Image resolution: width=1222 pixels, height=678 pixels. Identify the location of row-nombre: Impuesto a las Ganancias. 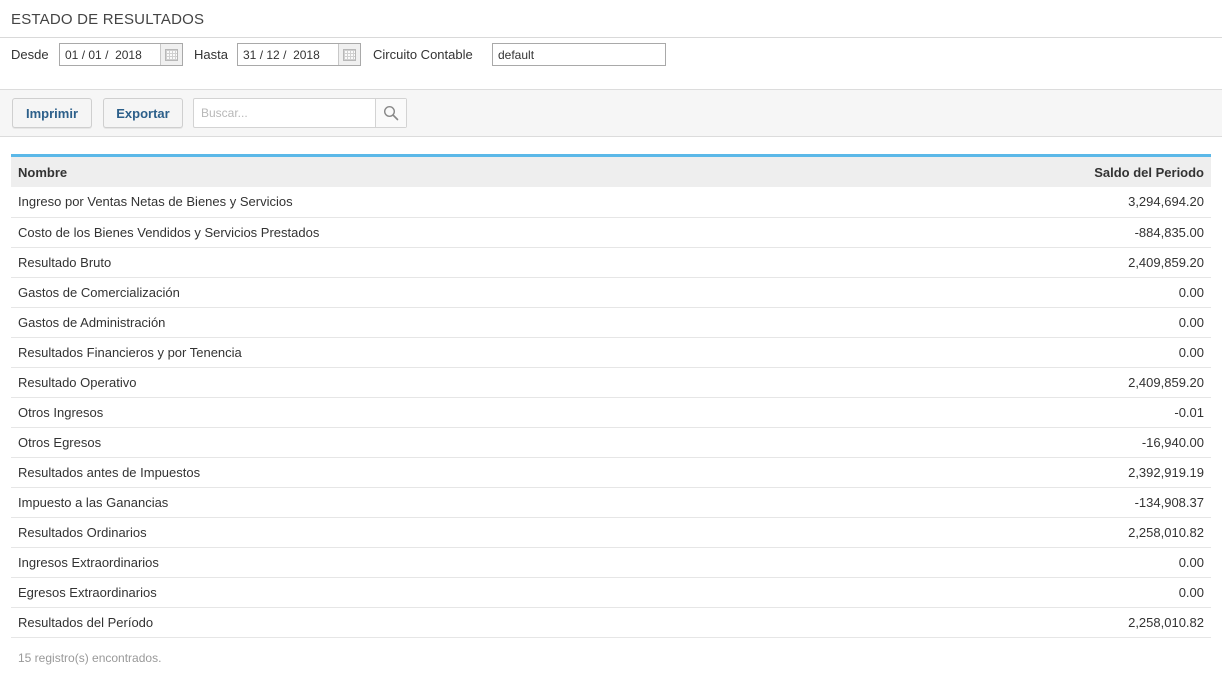
(442, 502).